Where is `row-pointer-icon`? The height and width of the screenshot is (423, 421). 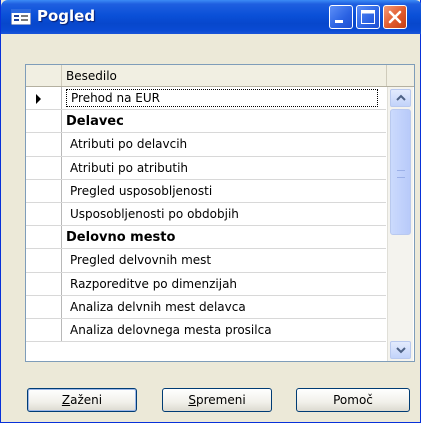
row-pointer-icon is located at coordinates (38, 99).